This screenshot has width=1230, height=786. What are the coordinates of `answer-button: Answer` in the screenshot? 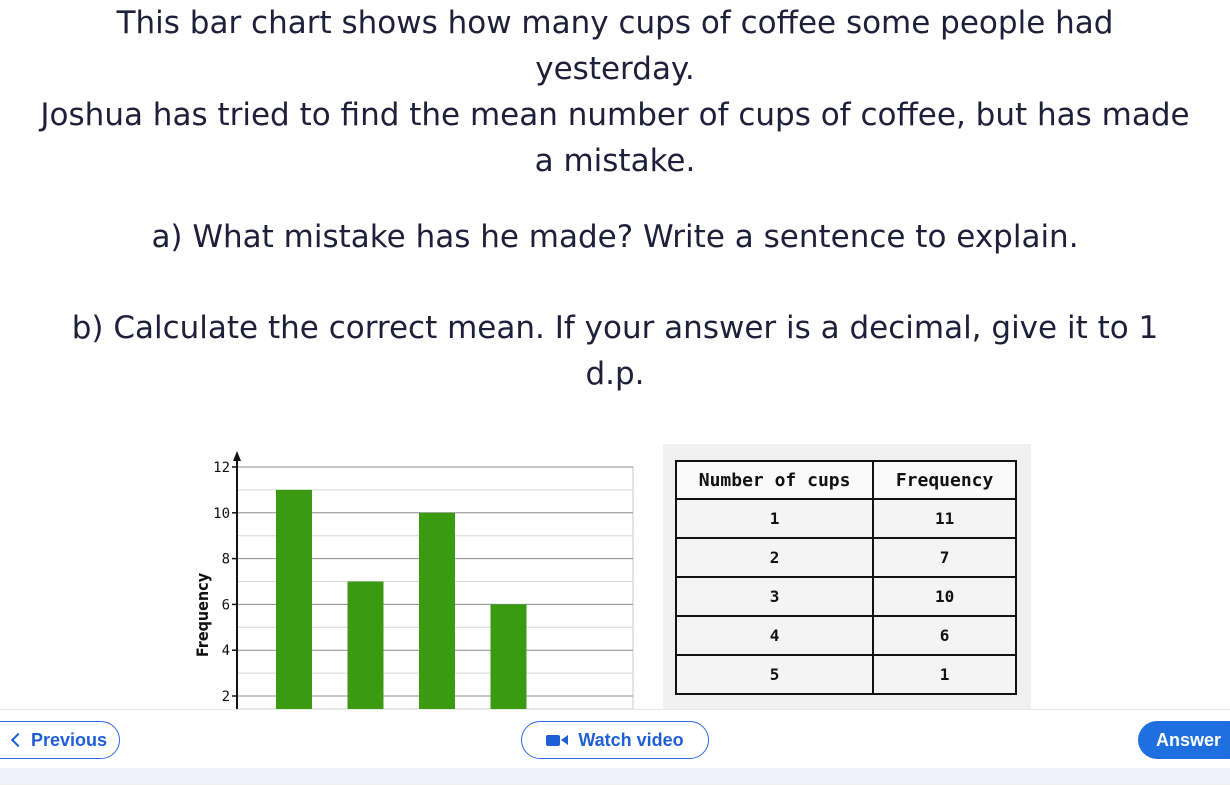 It's located at (1184, 740).